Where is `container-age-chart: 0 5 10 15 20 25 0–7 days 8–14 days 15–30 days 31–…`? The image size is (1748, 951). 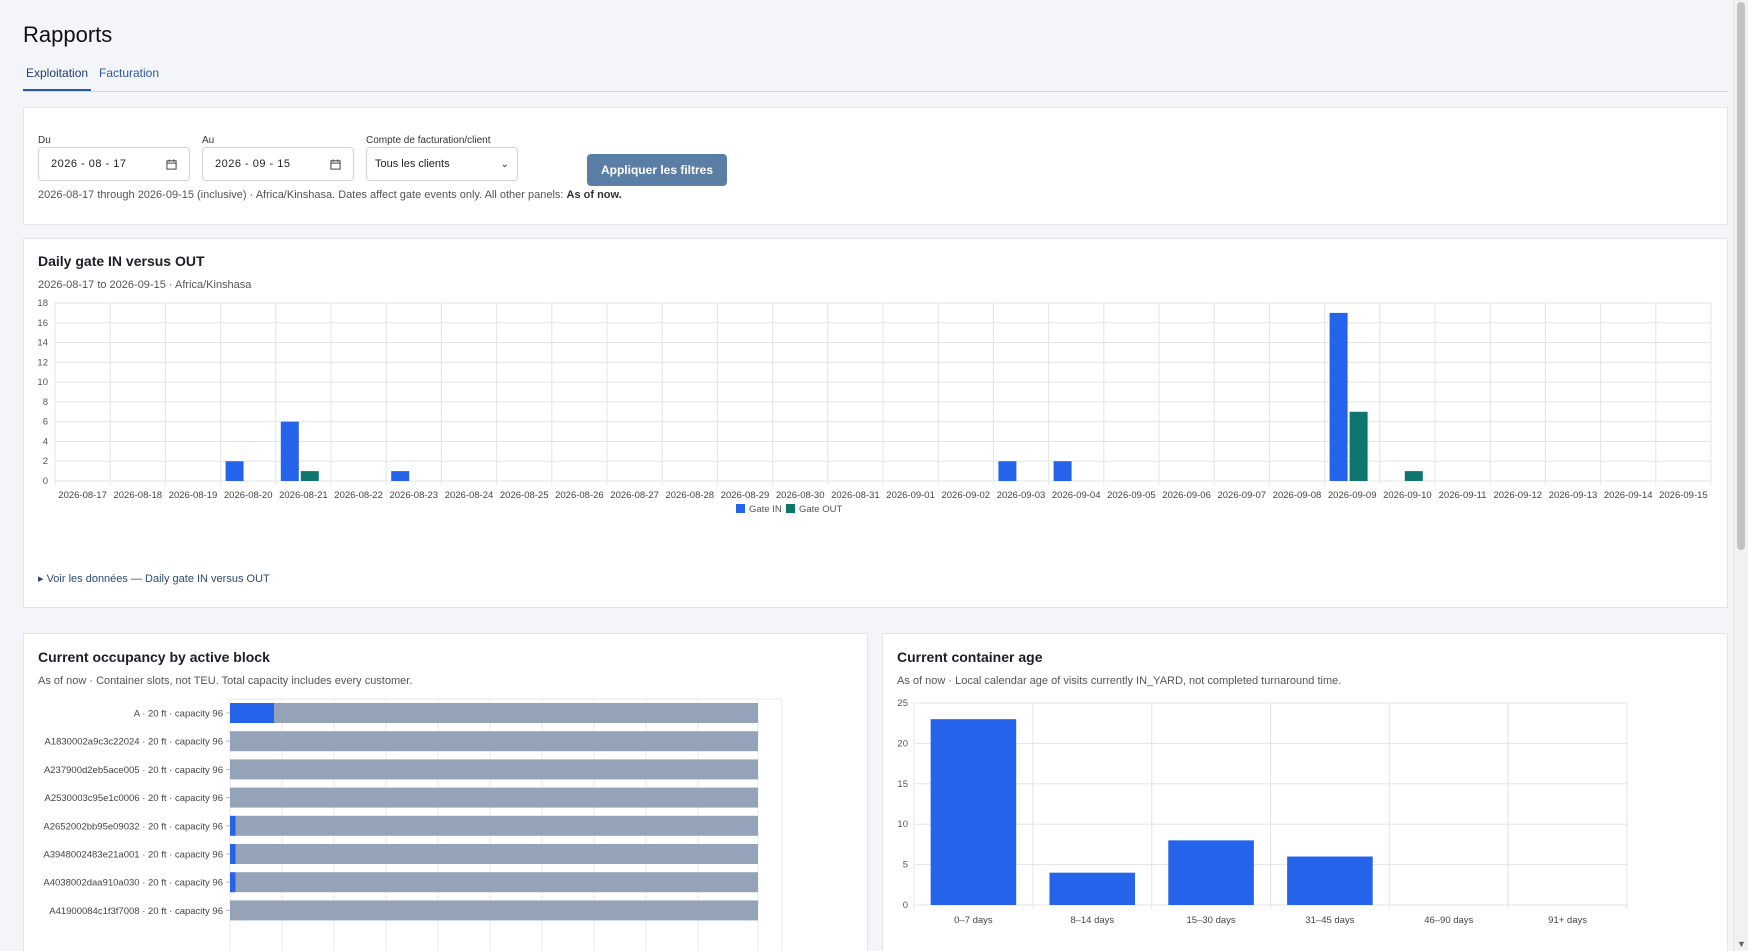 container-age-chart: 0 5 10 15 20 25 0–7 days 8–14 days 15–30 days 31–… is located at coordinates (1262, 812).